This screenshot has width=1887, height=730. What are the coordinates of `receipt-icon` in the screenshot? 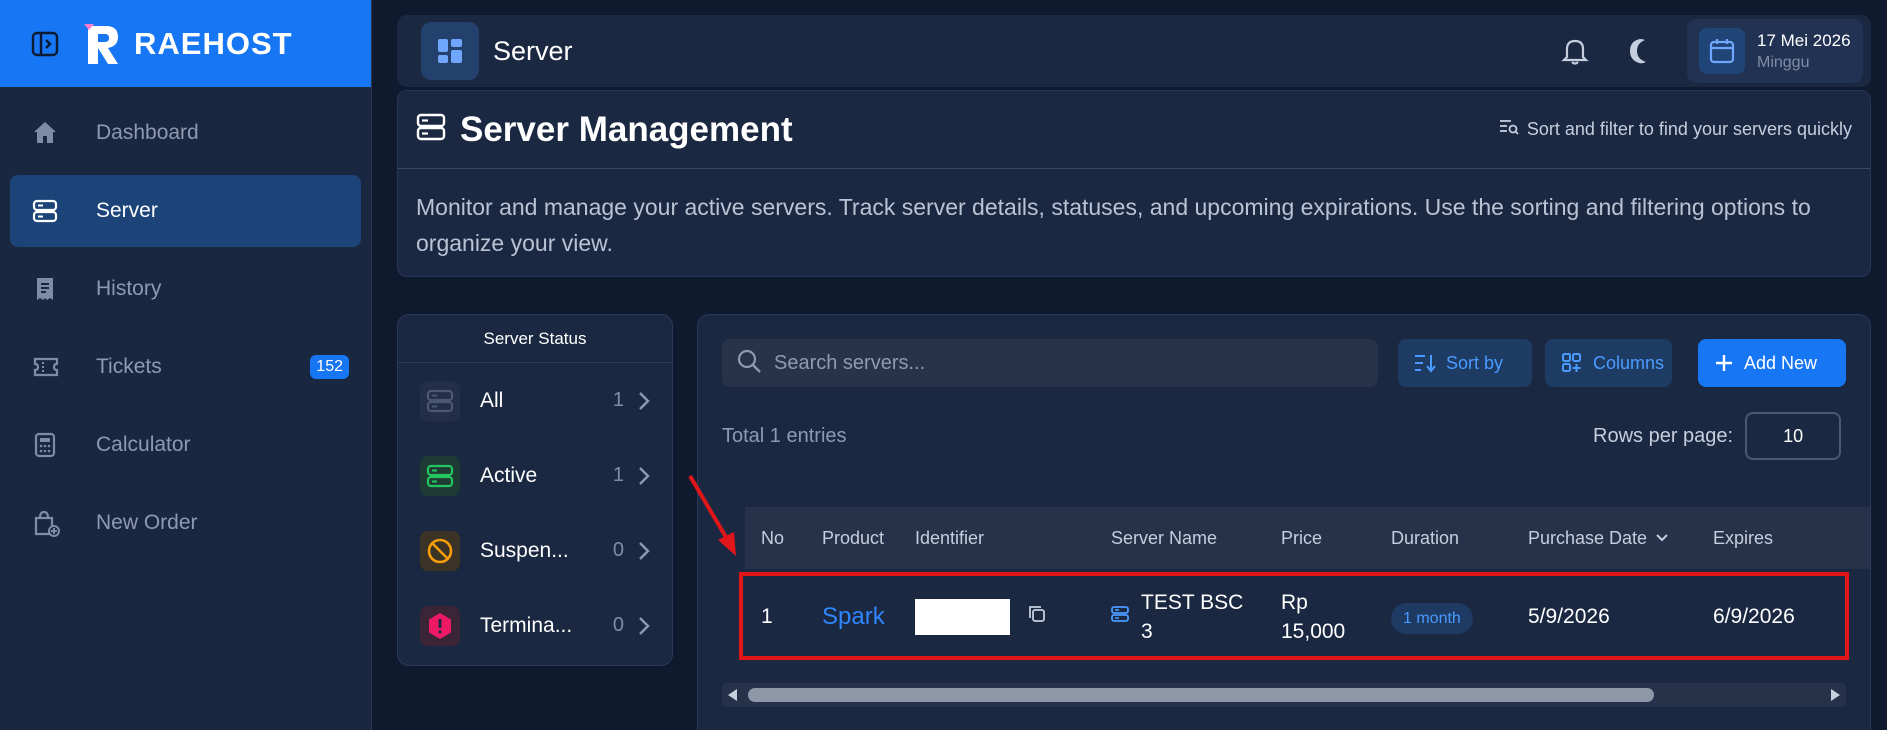 It's located at (54, 289).